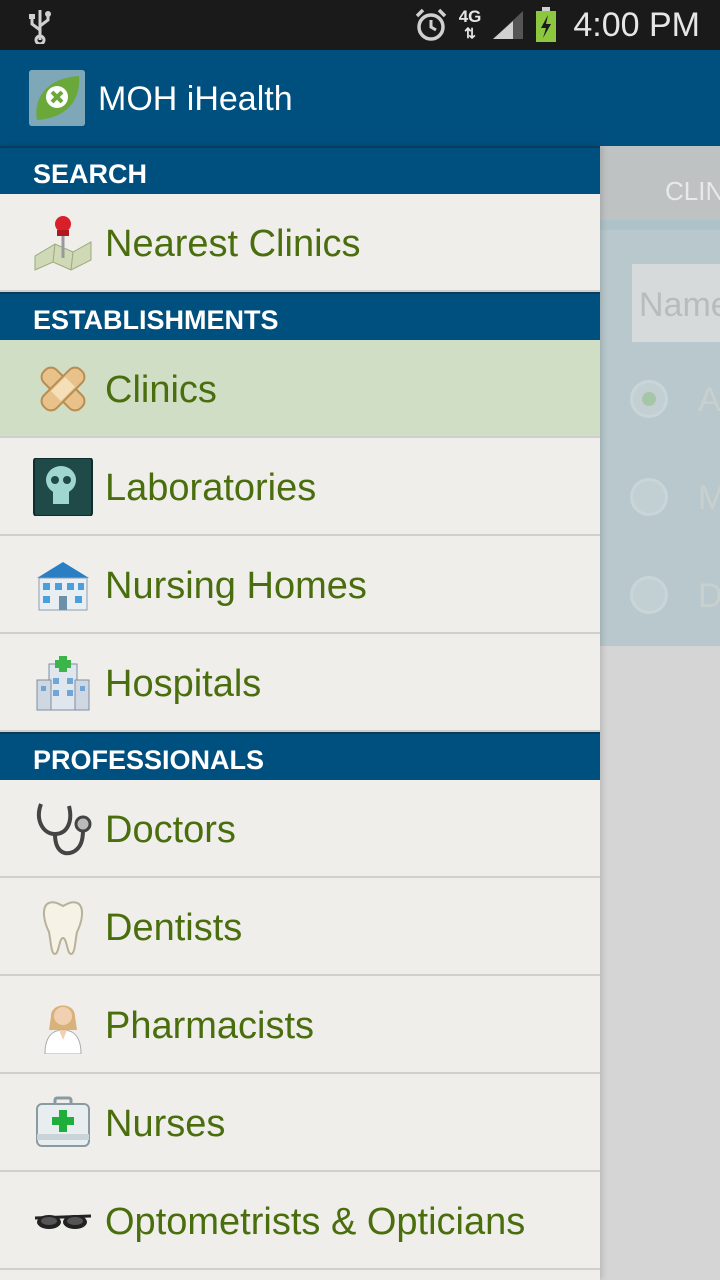 The height and width of the screenshot is (1280, 720). I want to click on nav-item-pharmacists: Pharmacists, so click(300, 1025).